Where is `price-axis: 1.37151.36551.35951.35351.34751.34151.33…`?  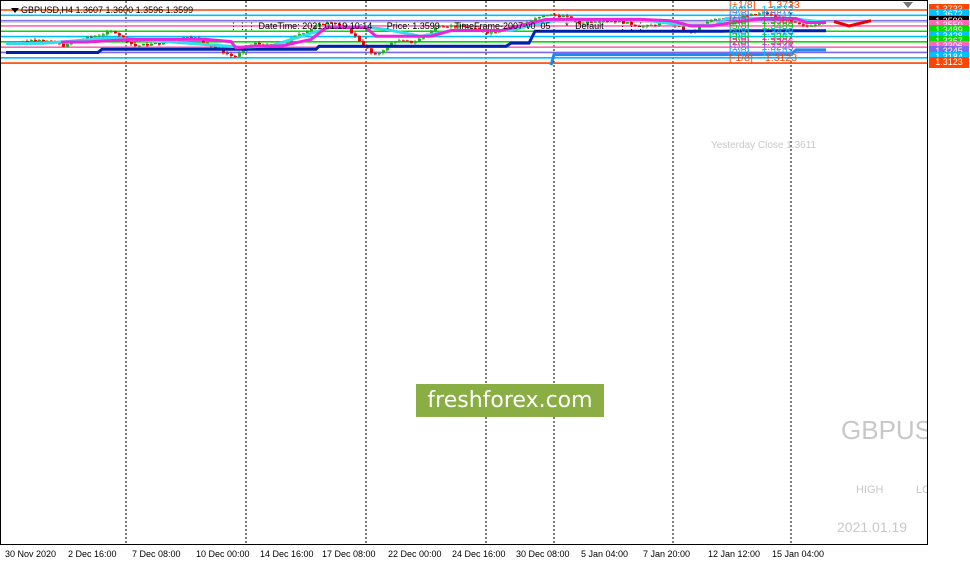
price-axis: 1.37151.36551.35951.35351.34751.34151.33… is located at coordinates (949, 272).